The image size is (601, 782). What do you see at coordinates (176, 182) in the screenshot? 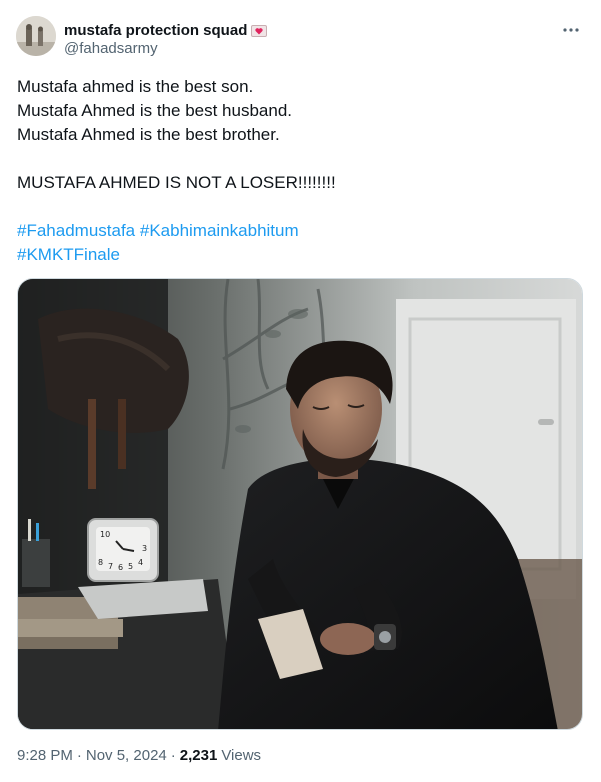
I see `tweet-shout-line: MUSTAFA AHMED IS NOT A LOSER!!!!!!!!` at bounding box center [176, 182].